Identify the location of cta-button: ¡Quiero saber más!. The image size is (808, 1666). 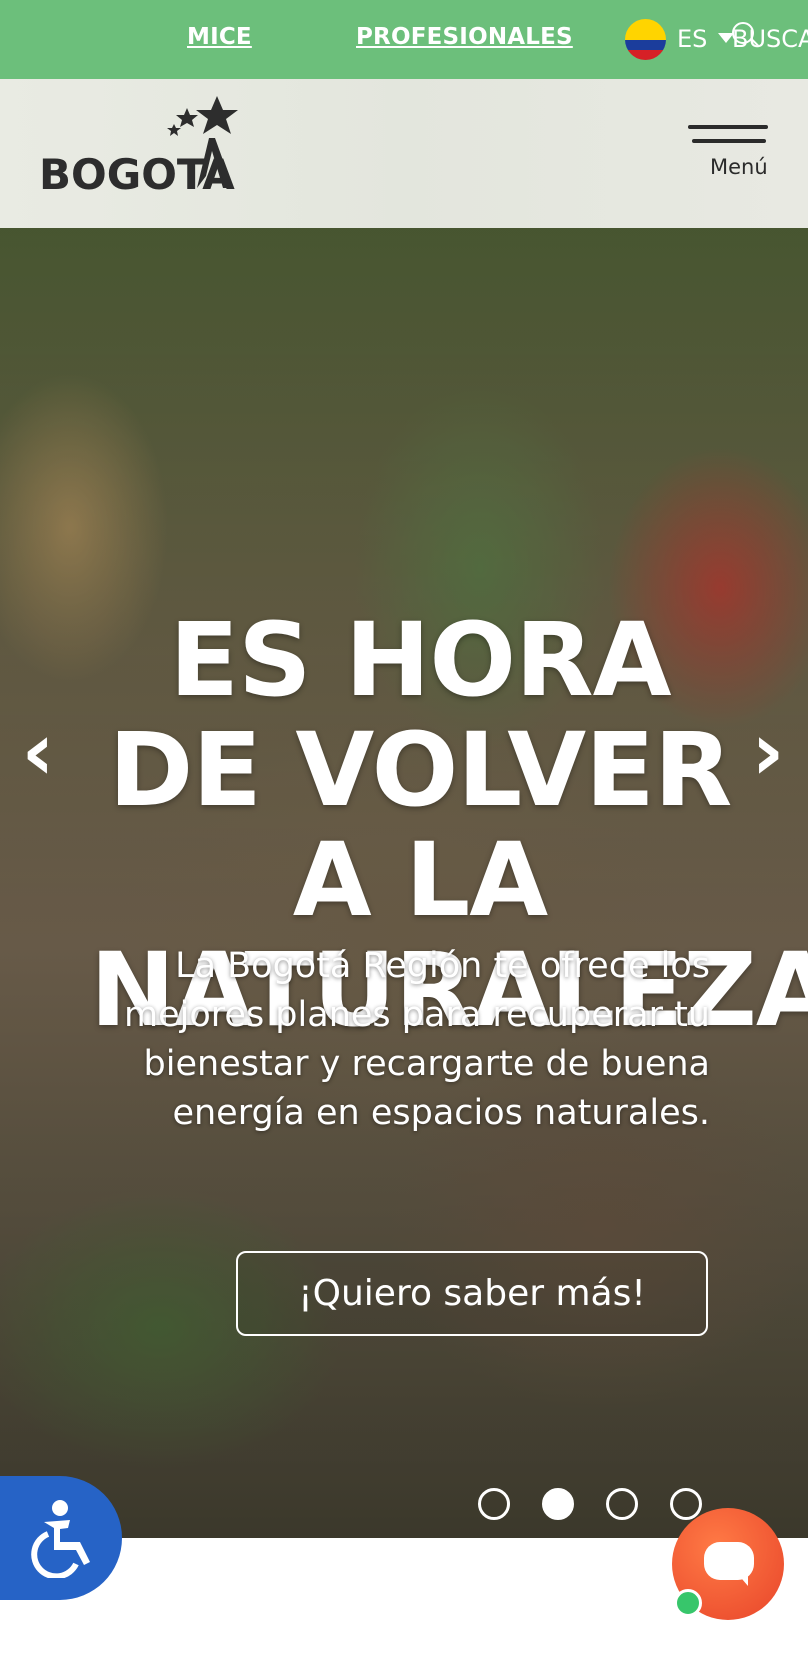
(472, 1293).